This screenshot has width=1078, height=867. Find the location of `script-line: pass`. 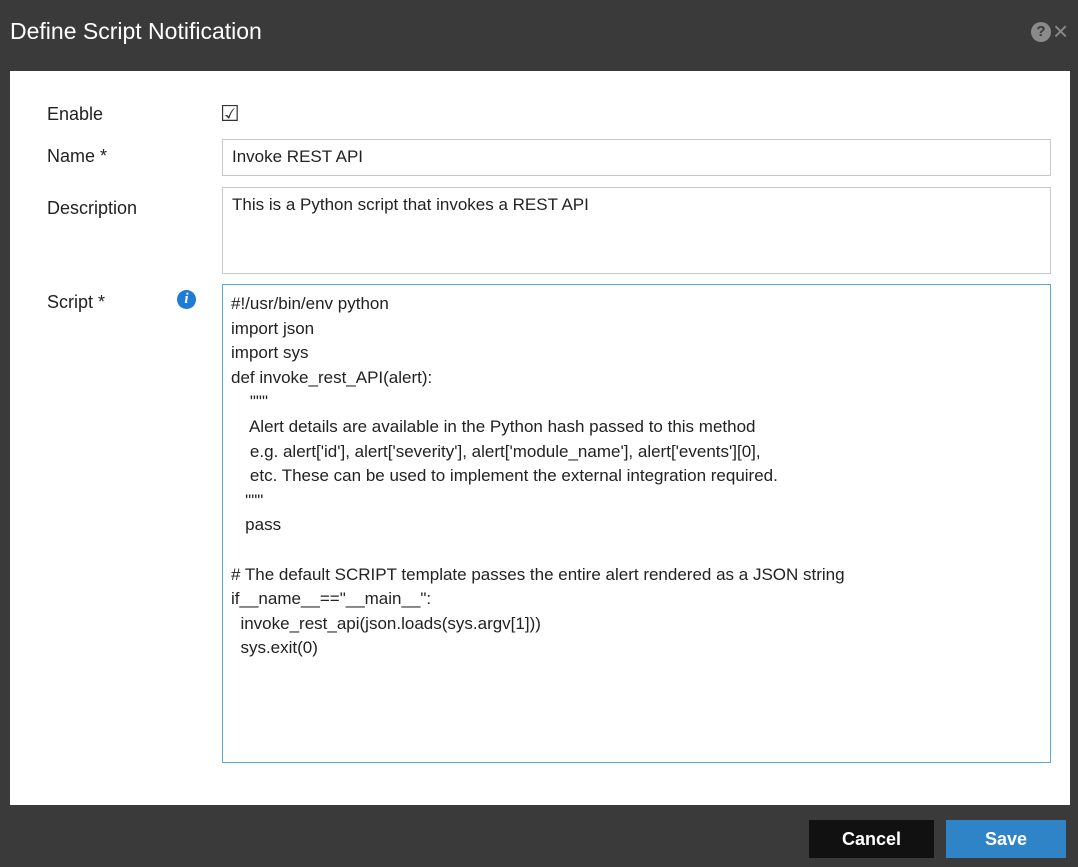

script-line: pass is located at coordinates (256, 525).